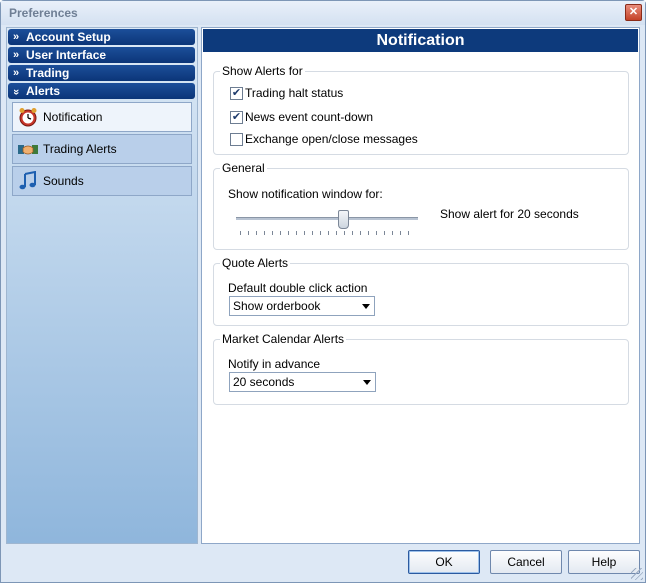  What do you see at coordinates (331, 139) in the screenshot?
I see `checkbox-label: Exchange open/close messages` at bounding box center [331, 139].